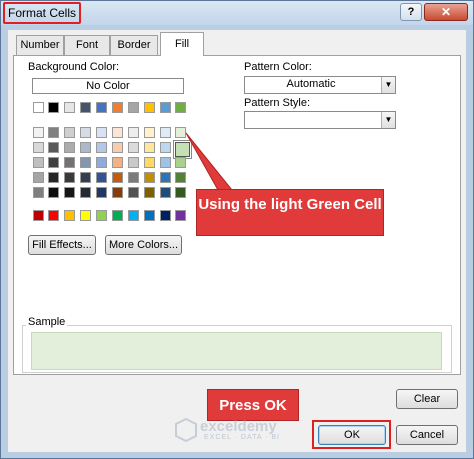 The image size is (474, 459). What do you see at coordinates (238, 426) in the screenshot?
I see `watermark-name: exceldemy` at bounding box center [238, 426].